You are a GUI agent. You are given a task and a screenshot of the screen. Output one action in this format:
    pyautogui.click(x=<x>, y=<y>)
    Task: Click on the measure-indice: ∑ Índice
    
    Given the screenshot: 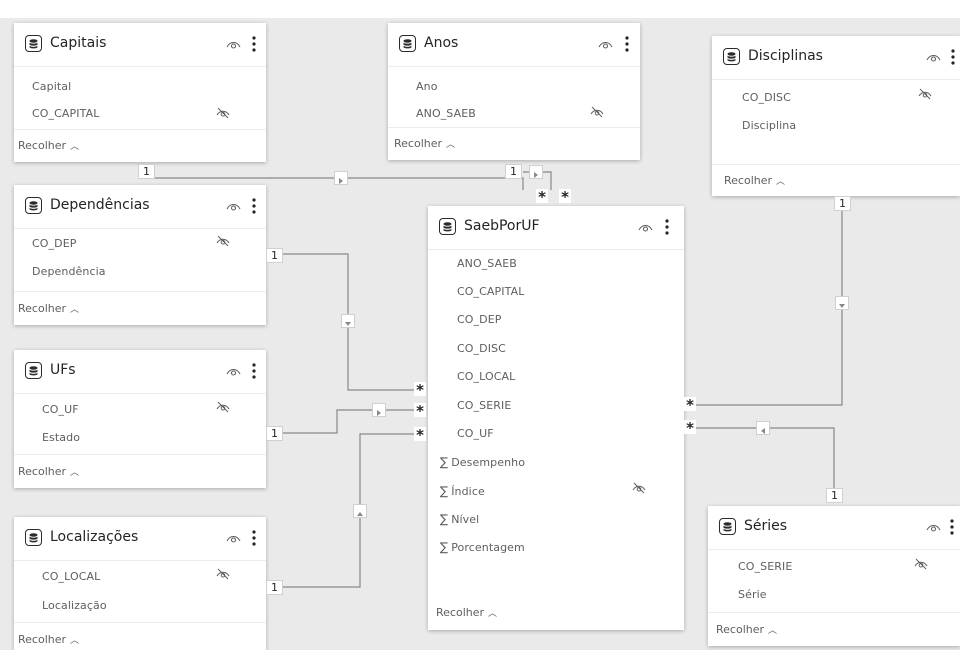 What is the action you would take?
    pyautogui.click(x=462, y=491)
    